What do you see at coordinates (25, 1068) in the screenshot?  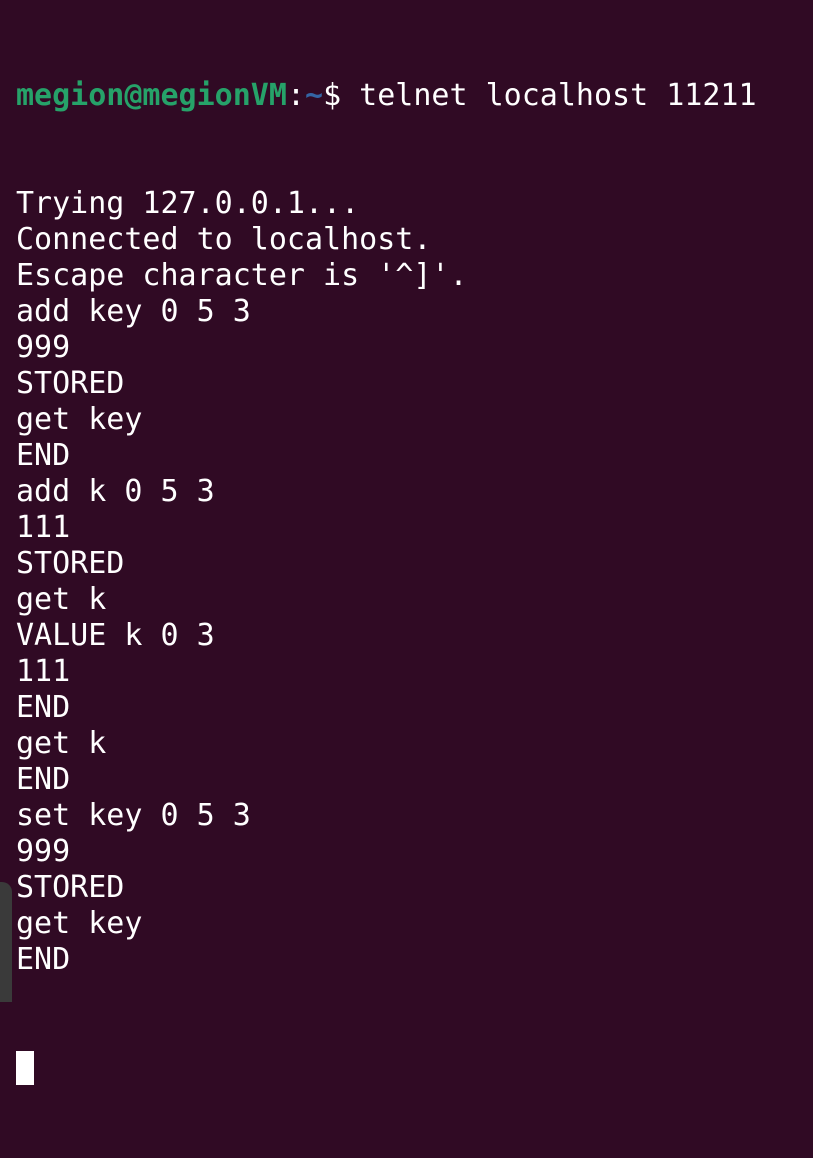 I see `text-cursor` at bounding box center [25, 1068].